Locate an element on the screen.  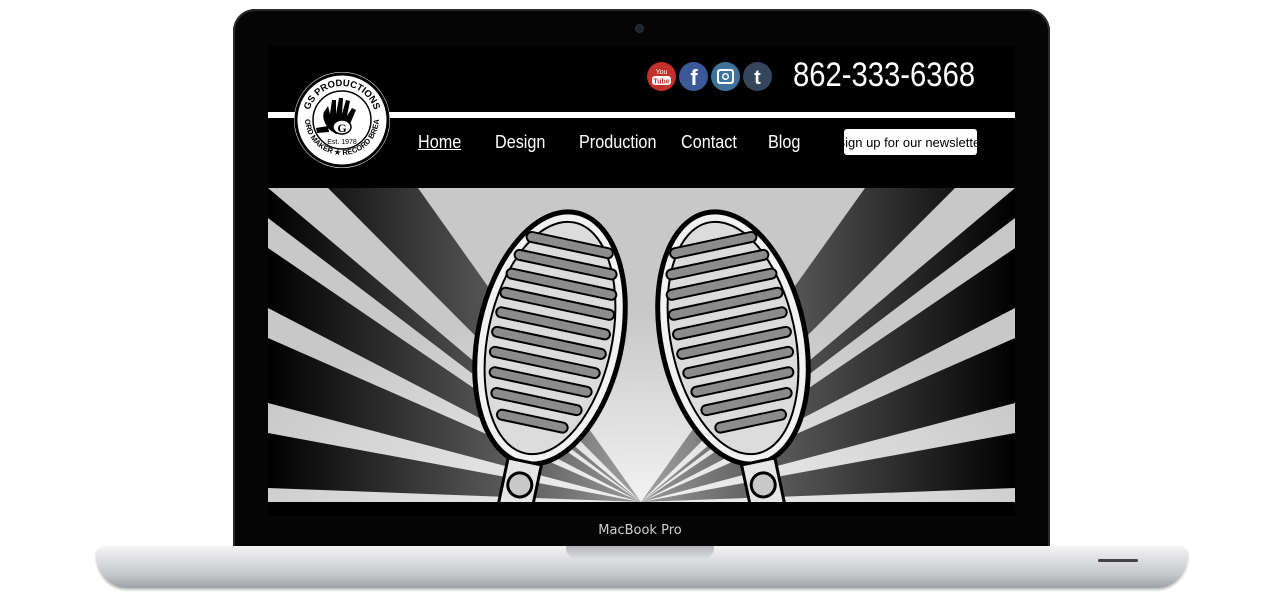
nav-blog: Blog is located at coordinates (784, 142).